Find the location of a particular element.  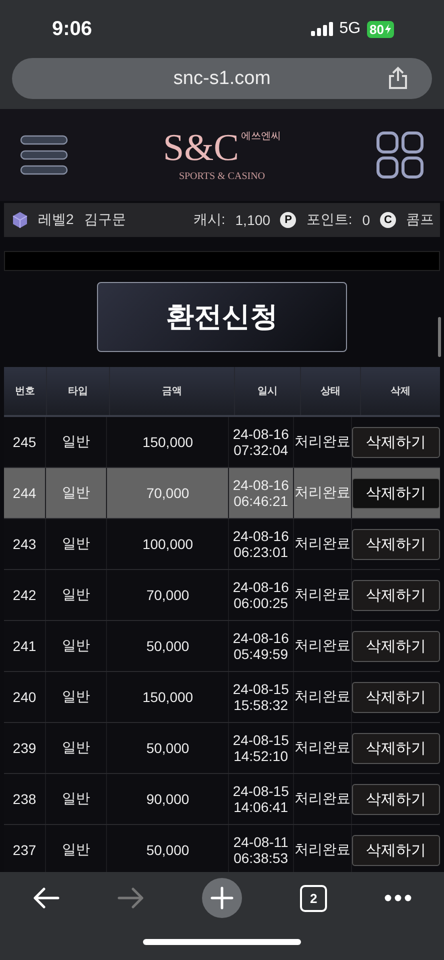

user-name: 김구문 is located at coordinates (105, 220).